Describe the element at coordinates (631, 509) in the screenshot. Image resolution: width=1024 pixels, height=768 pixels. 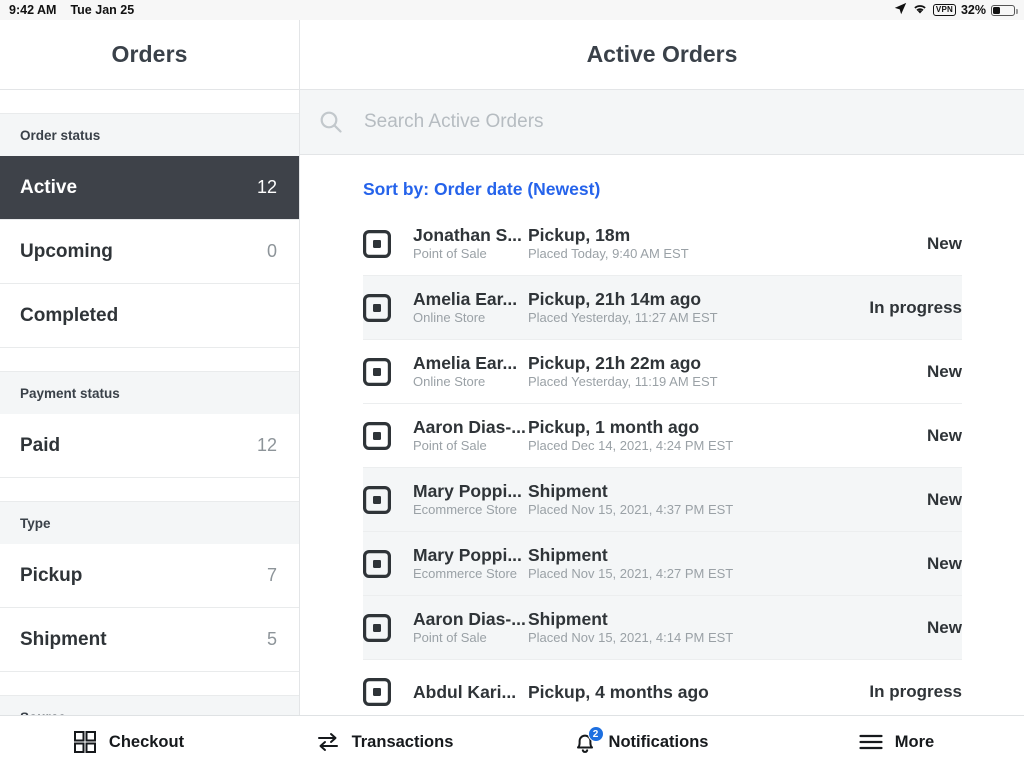
I see `order-placed-time: Placed Nov 15, 2021, 4:37 PM EST` at that location.